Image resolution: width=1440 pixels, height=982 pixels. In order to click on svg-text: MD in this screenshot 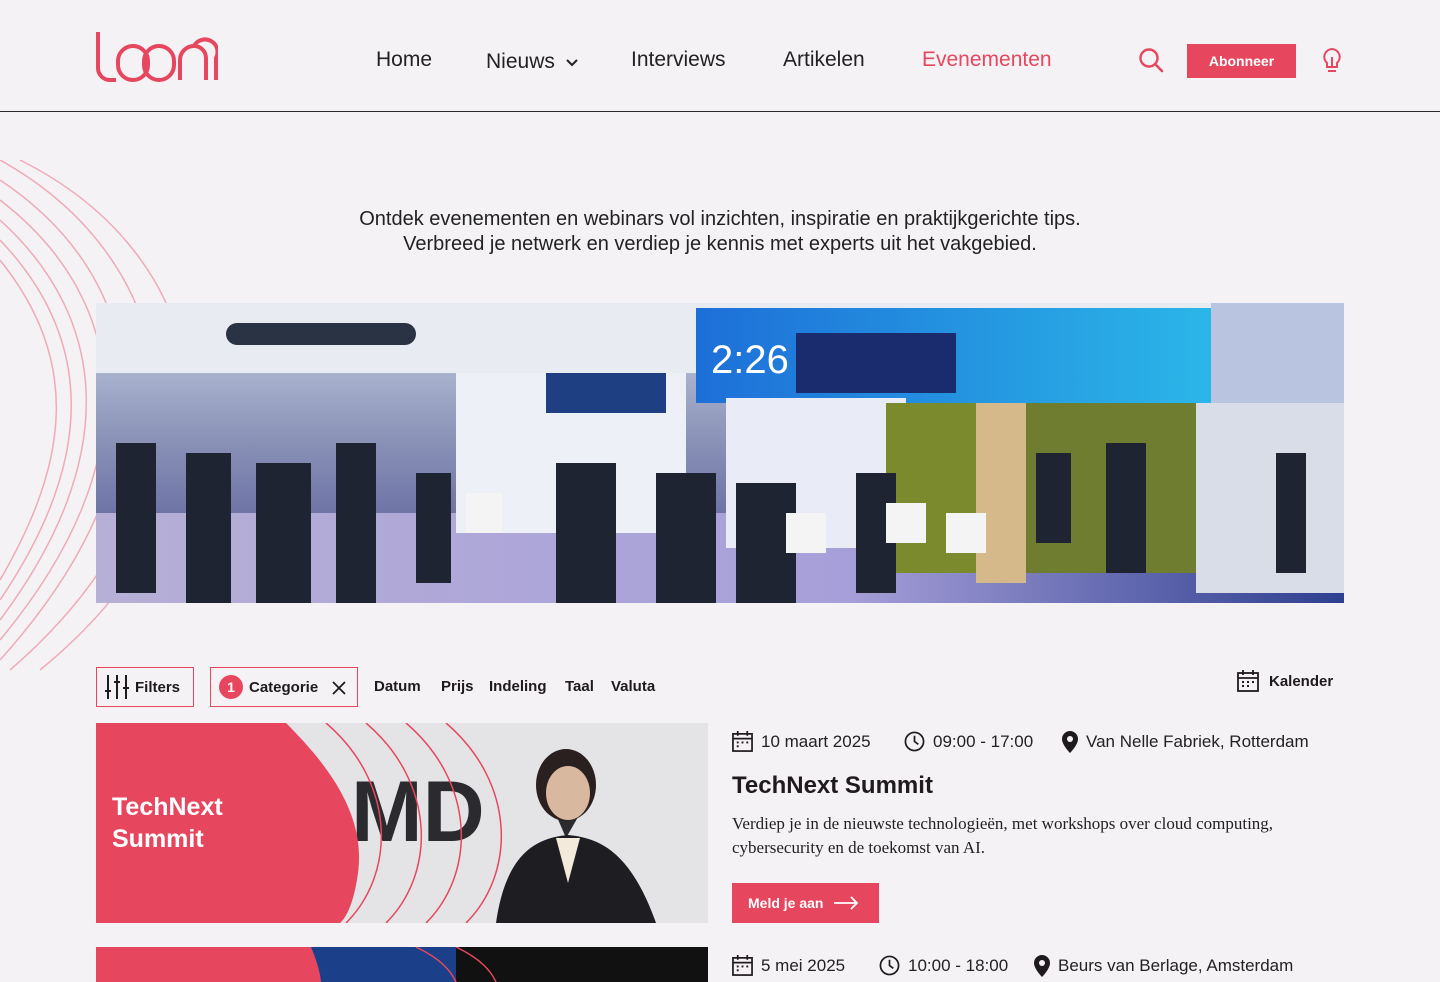, I will do `click(418, 812)`.